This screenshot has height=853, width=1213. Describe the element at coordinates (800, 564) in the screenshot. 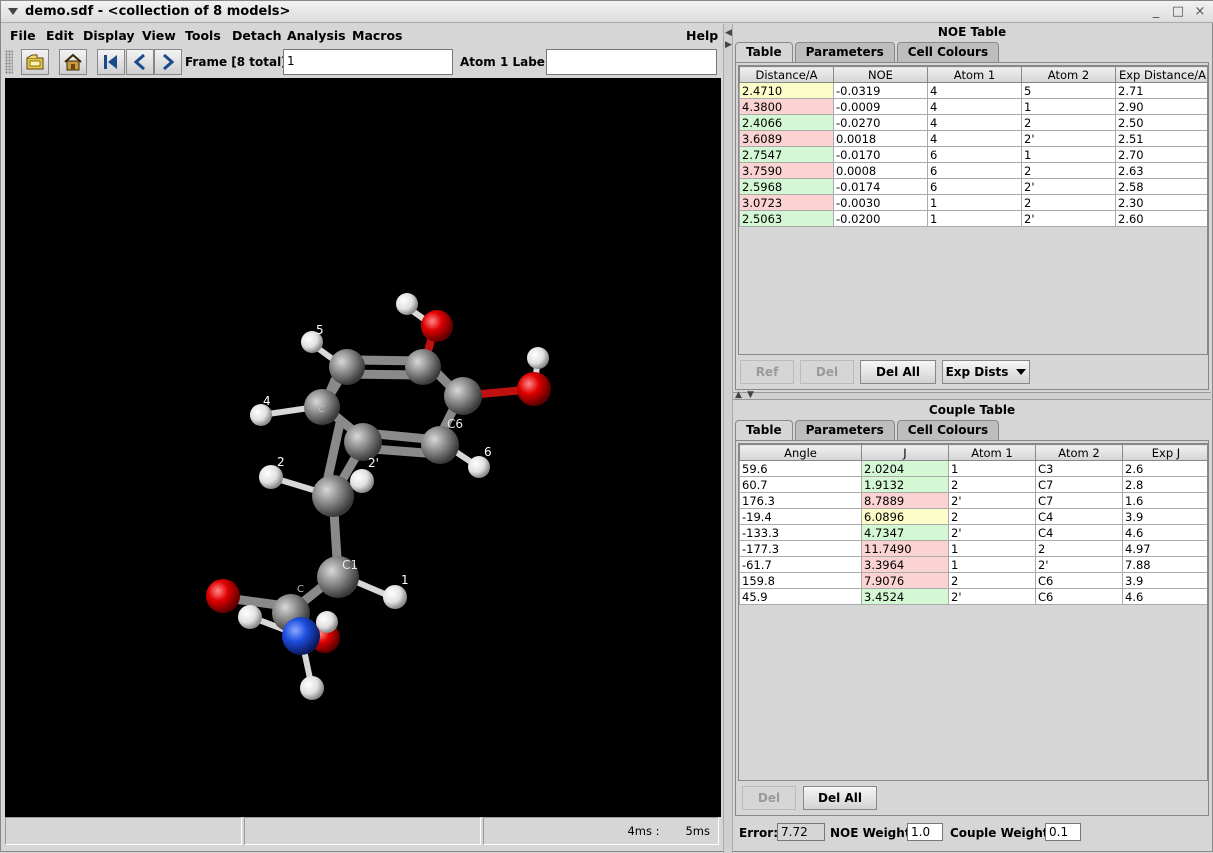

I see `table-cell: -61.7` at that location.